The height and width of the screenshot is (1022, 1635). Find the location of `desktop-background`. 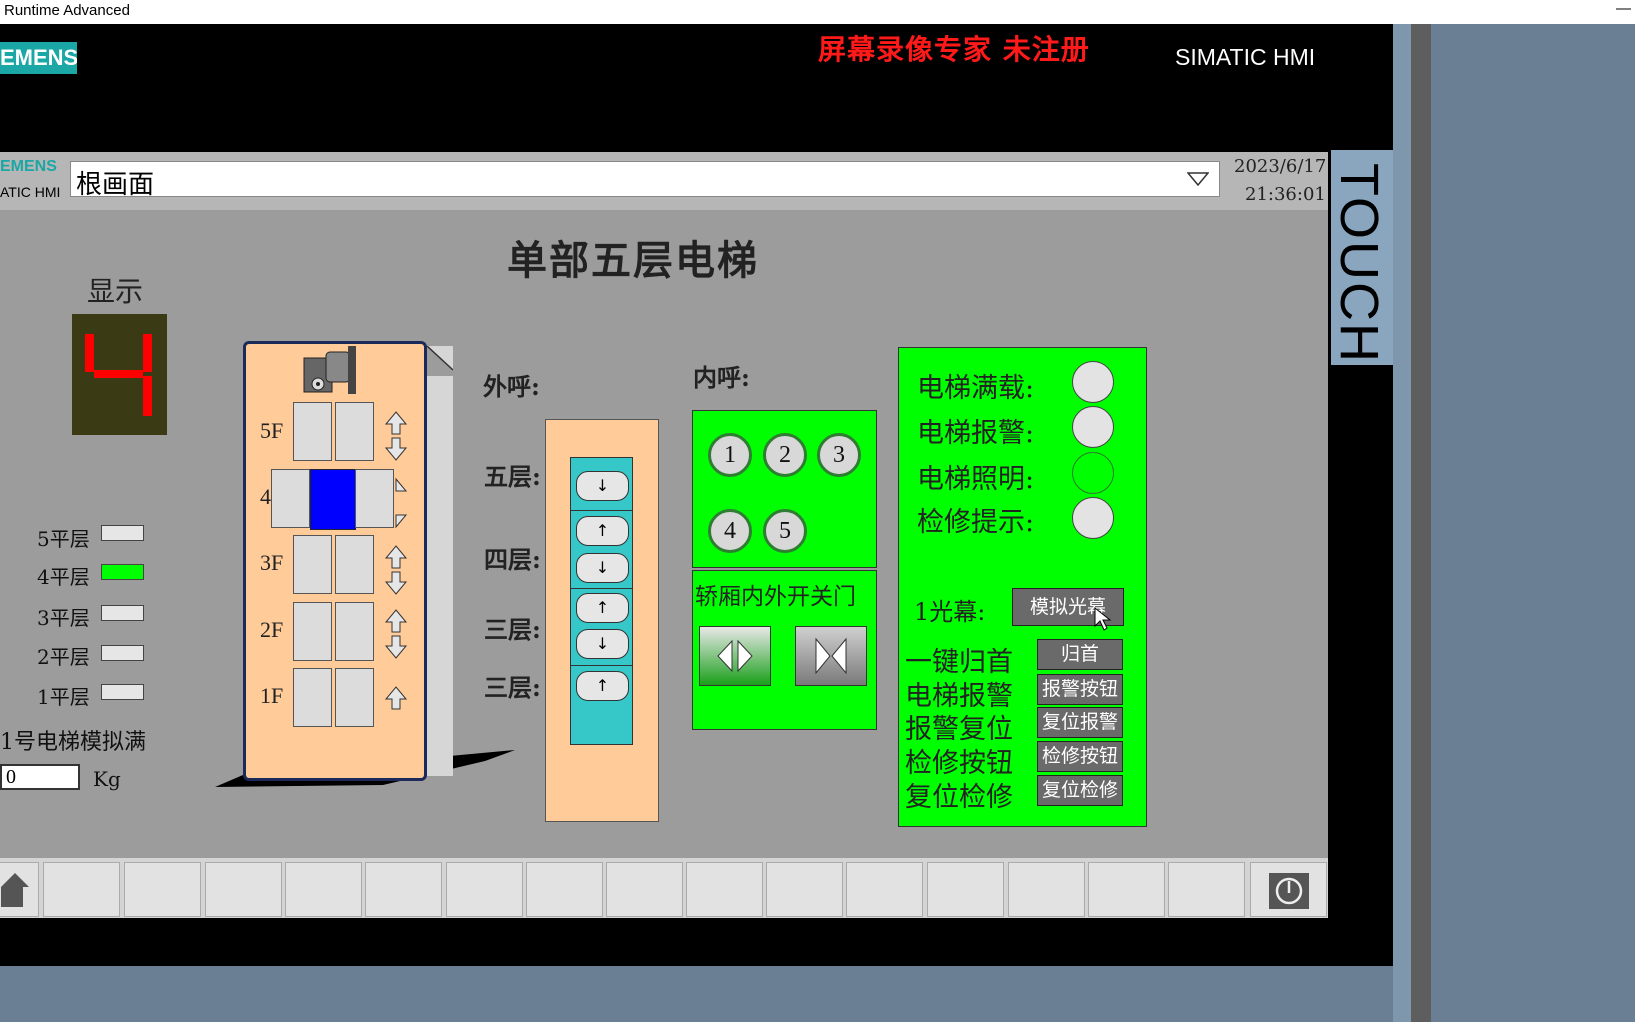

desktop-background is located at coordinates (1533, 523).